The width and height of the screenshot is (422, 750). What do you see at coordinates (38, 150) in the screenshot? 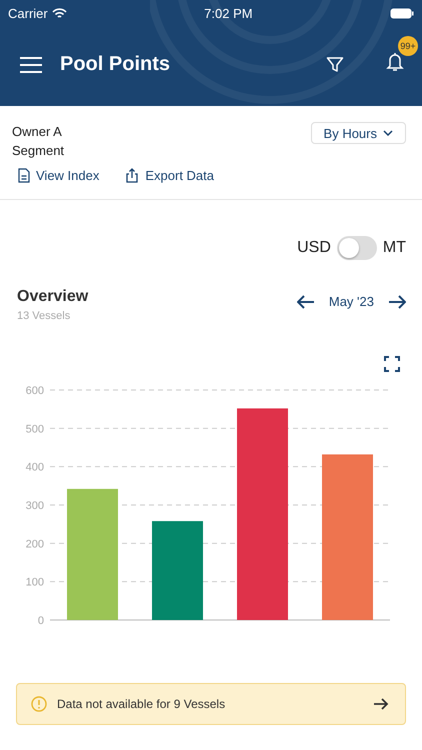
I see `filter-label: Segment` at bounding box center [38, 150].